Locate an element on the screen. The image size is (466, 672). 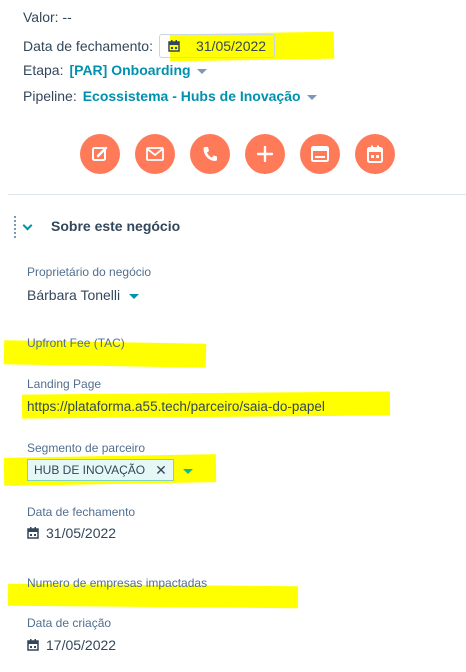
created-date-field: 17/05/2022 is located at coordinates (71, 645).